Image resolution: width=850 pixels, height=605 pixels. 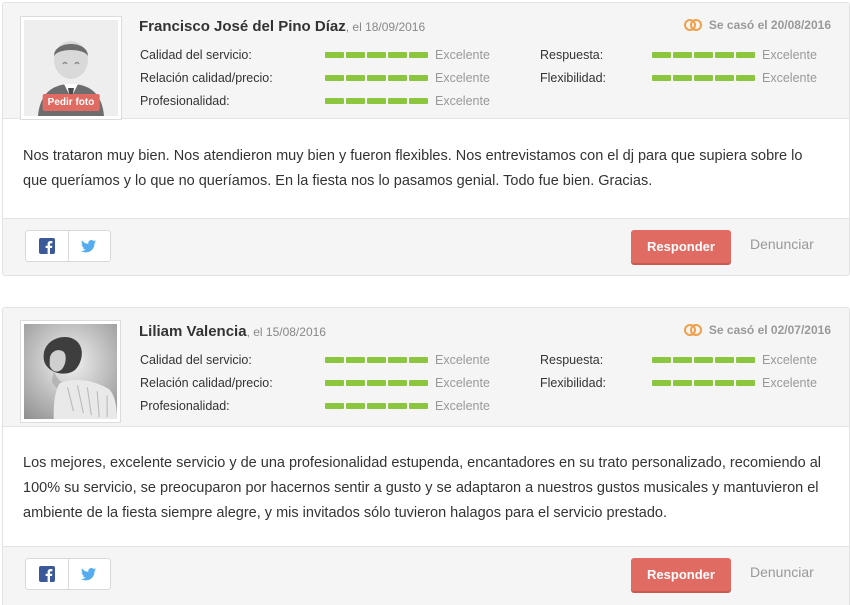 I want to click on review-date: , el 15/08/2016, so click(x=286, y=332).